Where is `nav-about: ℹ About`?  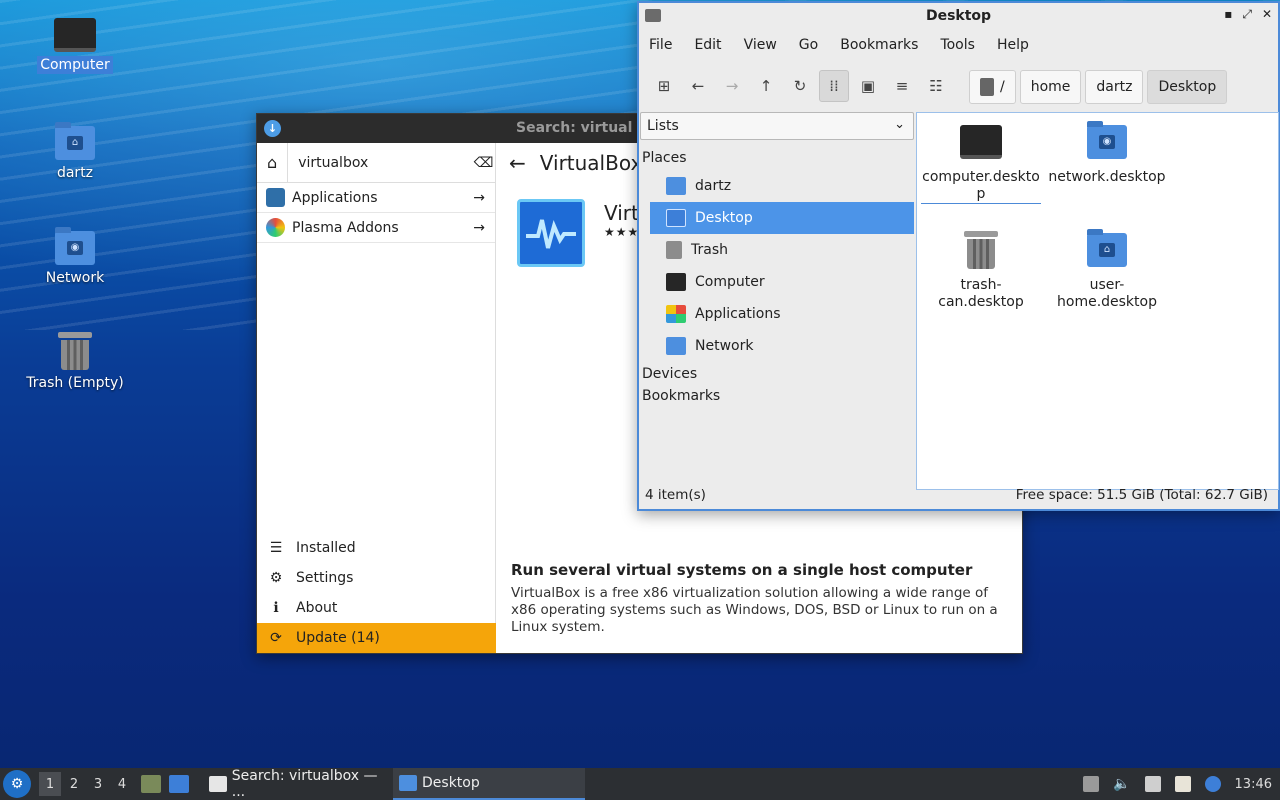 nav-about: ℹ About is located at coordinates (376, 608).